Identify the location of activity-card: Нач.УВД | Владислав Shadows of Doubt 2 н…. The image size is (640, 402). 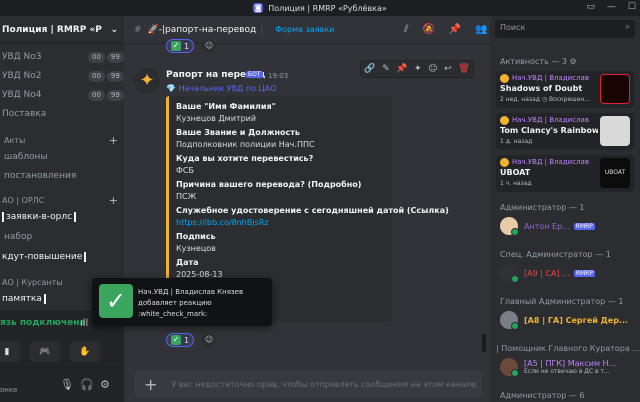
(565, 89).